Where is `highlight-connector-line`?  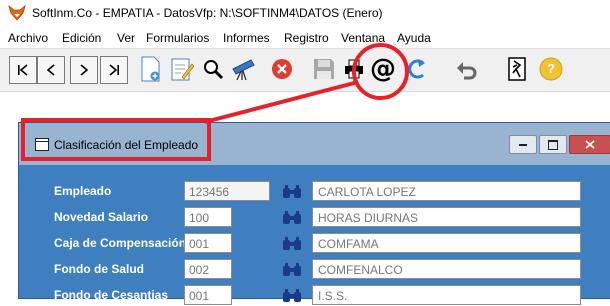
highlight-connector-line is located at coordinates (281, 102).